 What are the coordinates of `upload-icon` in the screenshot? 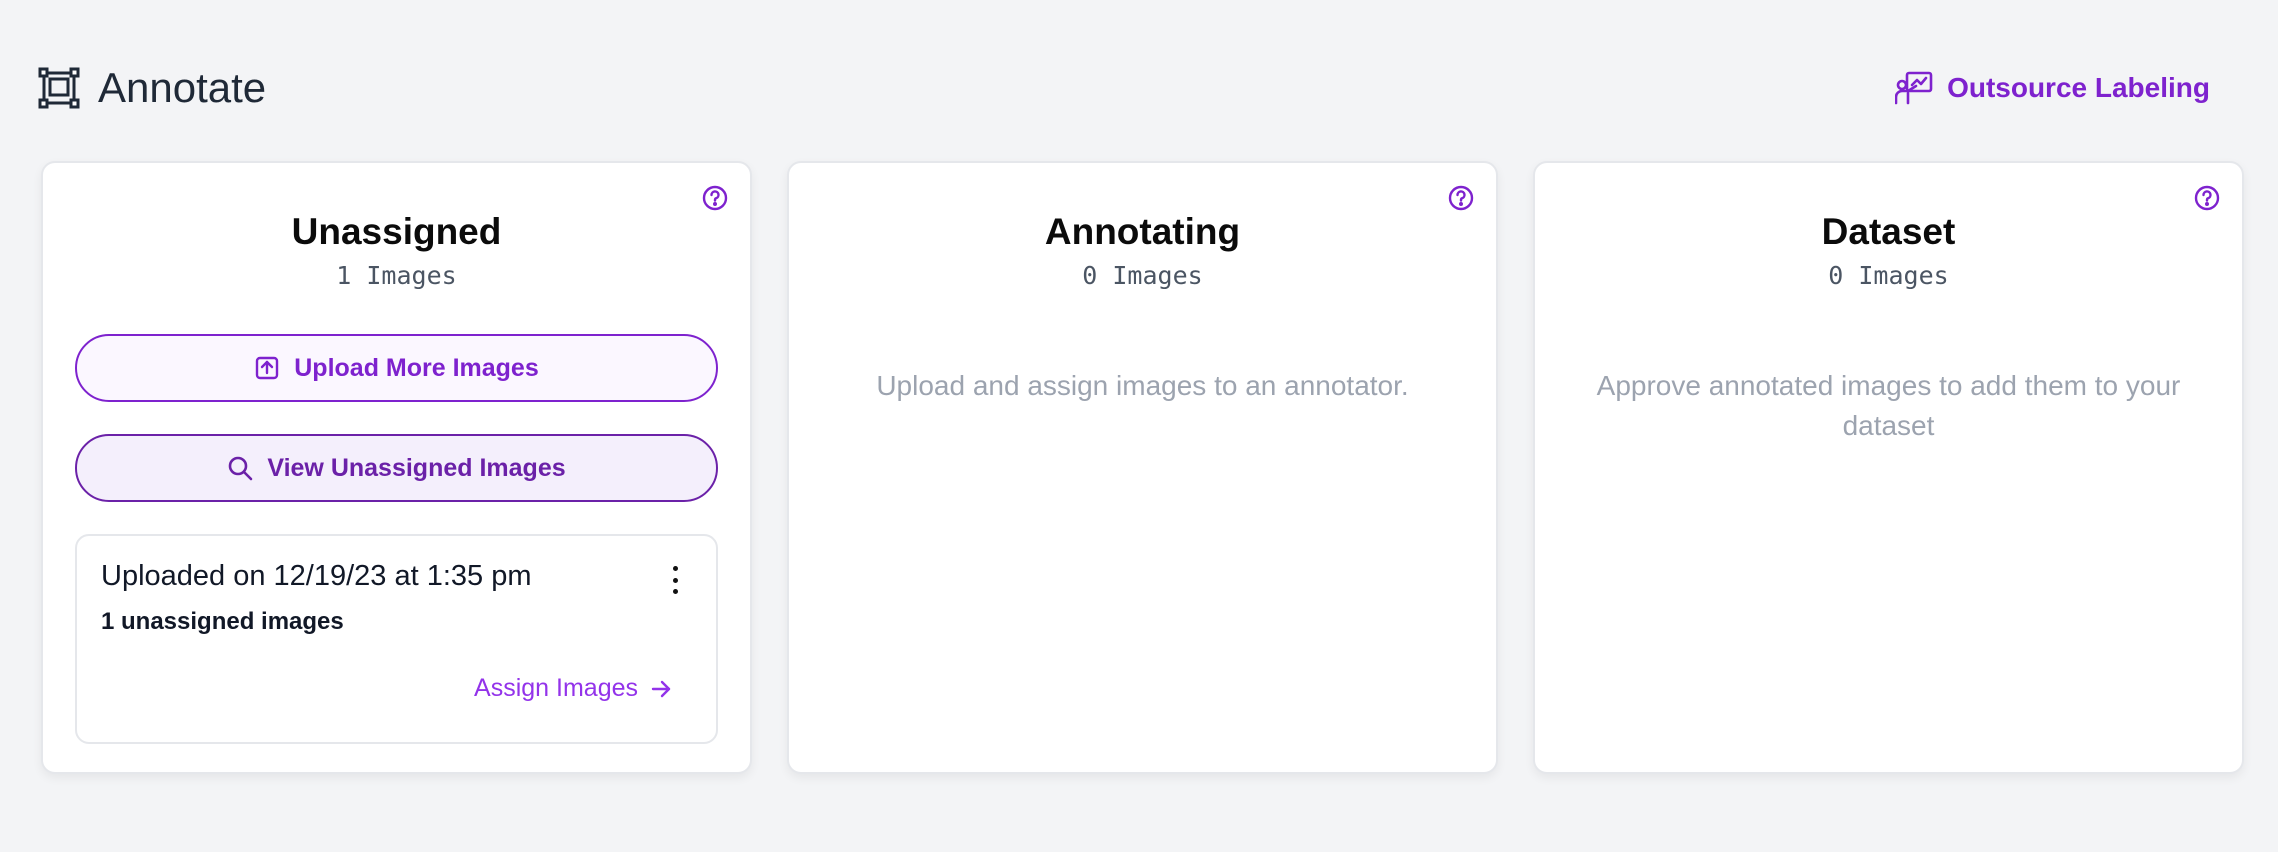 It's located at (267, 368).